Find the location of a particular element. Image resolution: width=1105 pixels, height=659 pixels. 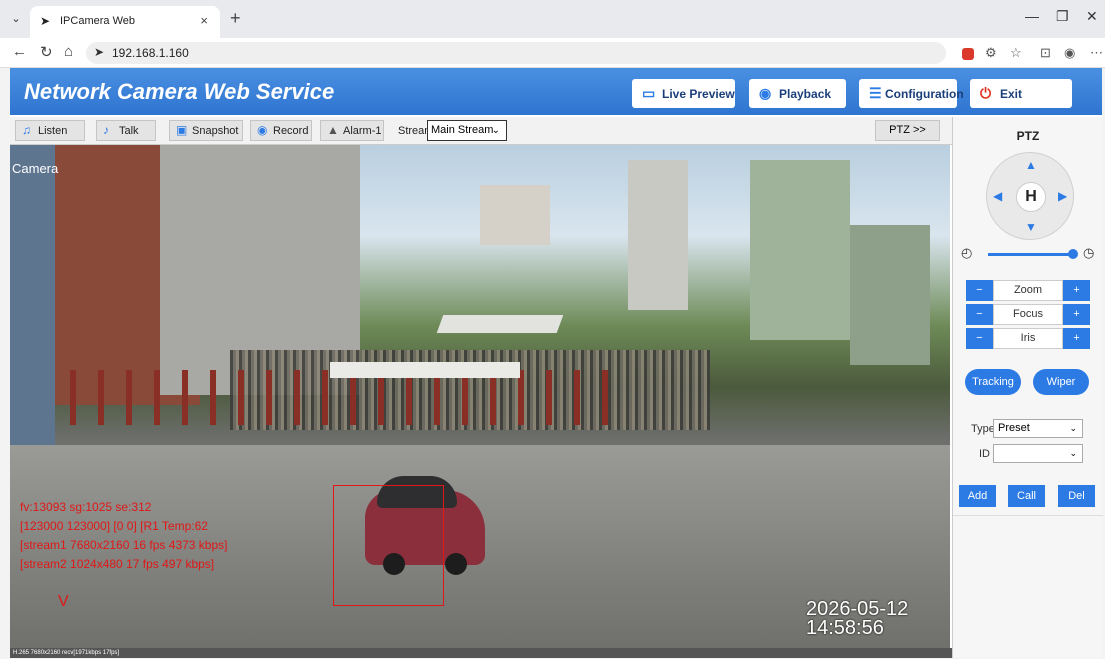

address-bar: ← ↻ ⌂ ➤ 192.168.1.160 ⚙ ☆ ⊡ ◉ ⋯ is located at coordinates (552, 53).